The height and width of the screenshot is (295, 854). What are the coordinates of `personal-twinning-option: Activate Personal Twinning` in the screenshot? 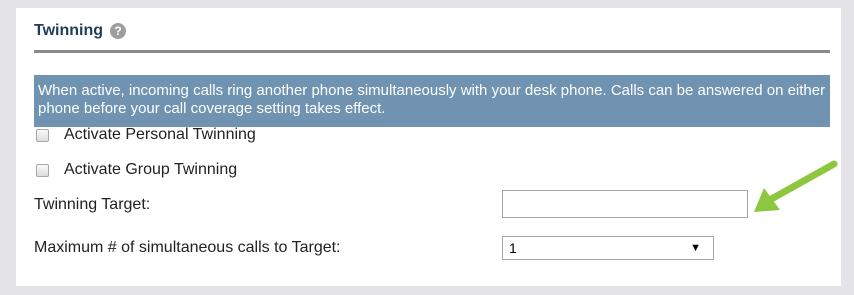 It's located at (146, 135).